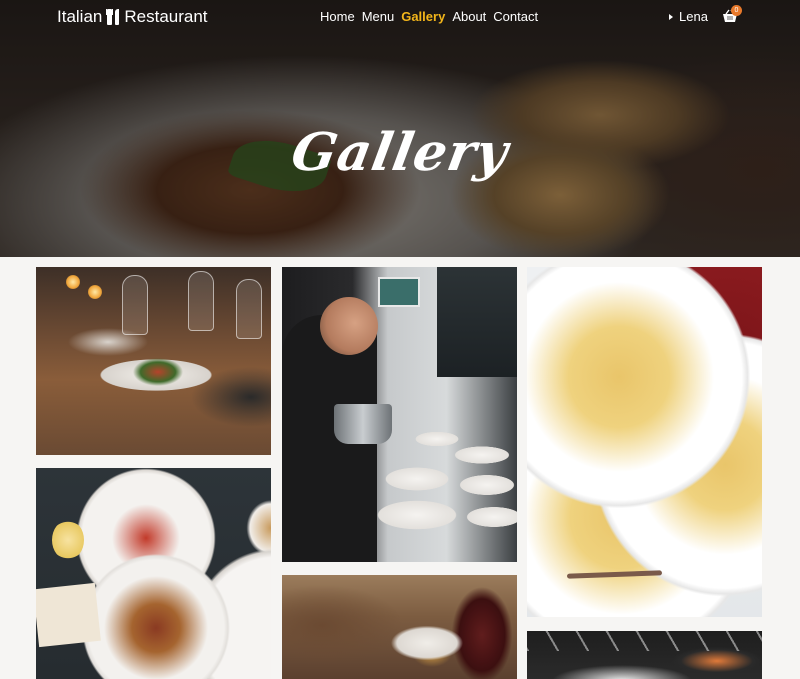  Describe the element at coordinates (693, 16) in the screenshot. I see `user-name: Lena` at that location.